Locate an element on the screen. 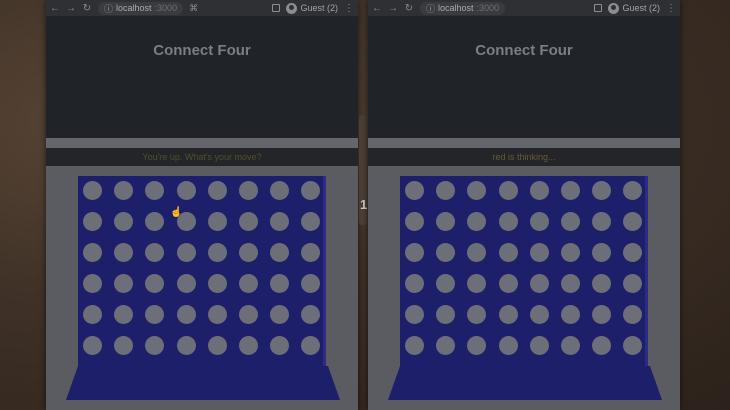  forward-arrow-icon: → is located at coordinates (71, 8).